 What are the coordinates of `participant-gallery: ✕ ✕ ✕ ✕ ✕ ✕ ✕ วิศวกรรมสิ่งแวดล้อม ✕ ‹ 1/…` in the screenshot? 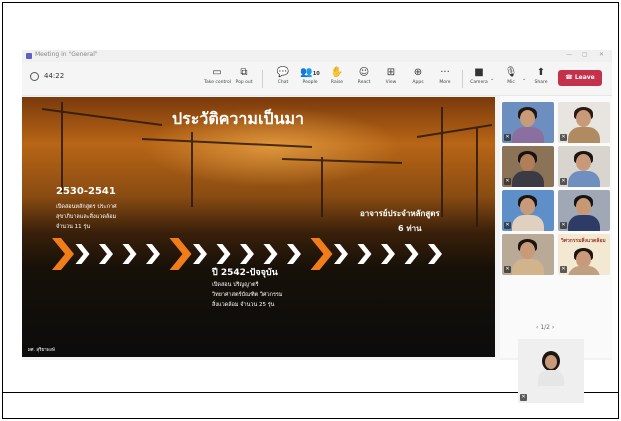 It's located at (556, 249).